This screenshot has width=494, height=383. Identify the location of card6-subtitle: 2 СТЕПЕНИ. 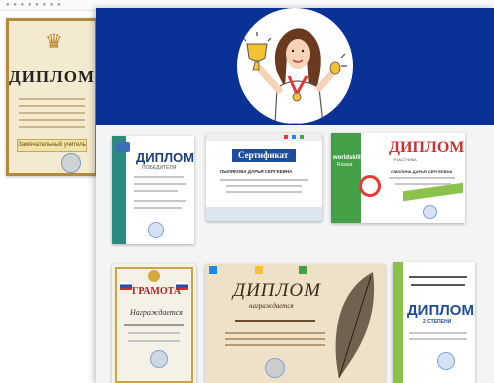
(437, 322).